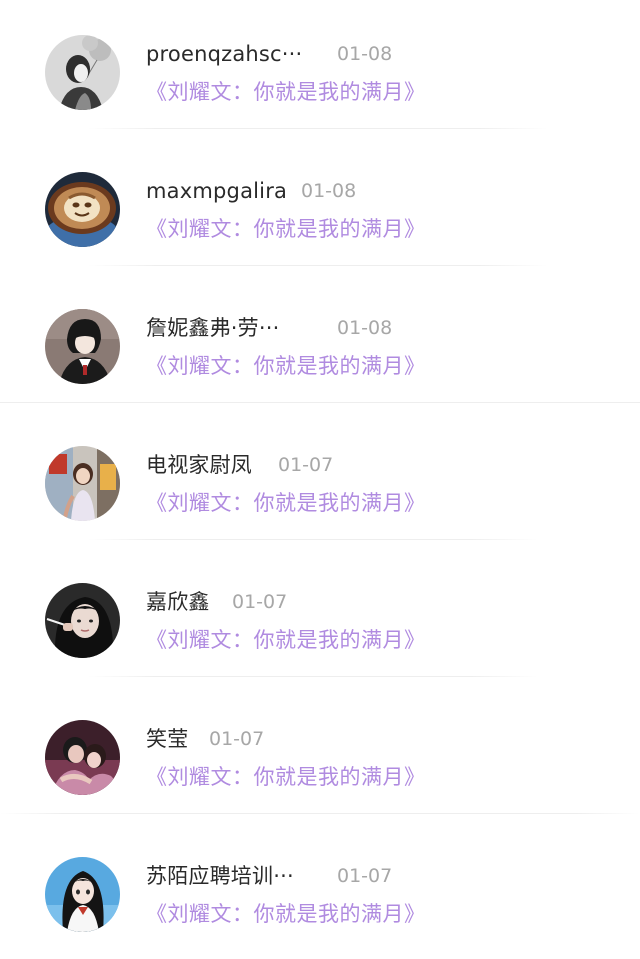 This screenshot has width=640, height=959. Describe the element at coordinates (320, 479) in the screenshot. I see `list-item: 电视家尉凤 01-07 《刘耀文：你就是我的满月》` at that location.